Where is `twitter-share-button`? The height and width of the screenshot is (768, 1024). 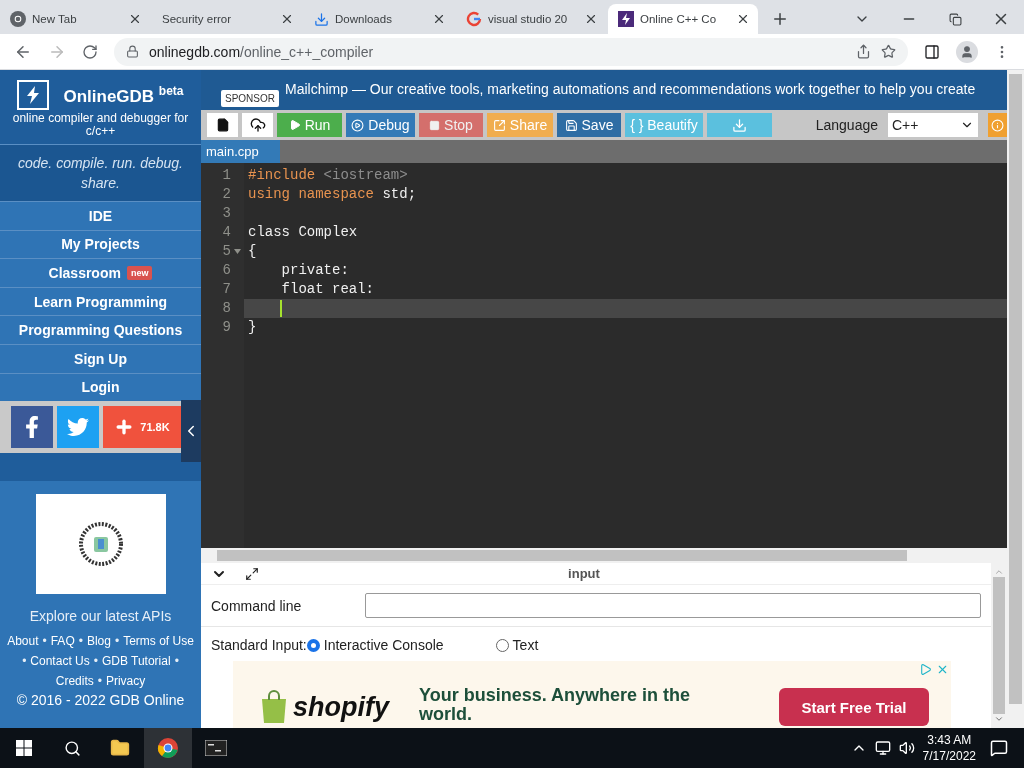 twitter-share-button is located at coordinates (78, 427).